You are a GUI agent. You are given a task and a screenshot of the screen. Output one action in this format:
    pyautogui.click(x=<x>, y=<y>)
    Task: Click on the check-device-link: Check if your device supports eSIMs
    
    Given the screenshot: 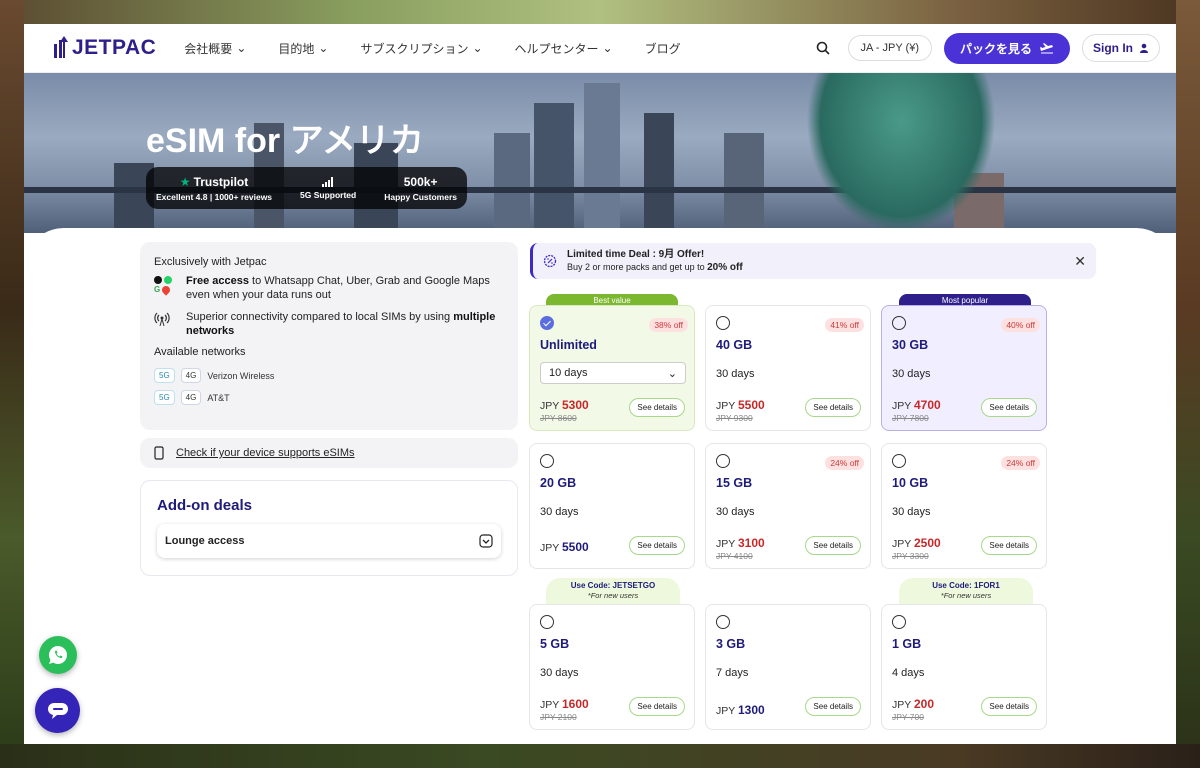 What is the action you would take?
    pyautogui.click(x=329, y=453)
    